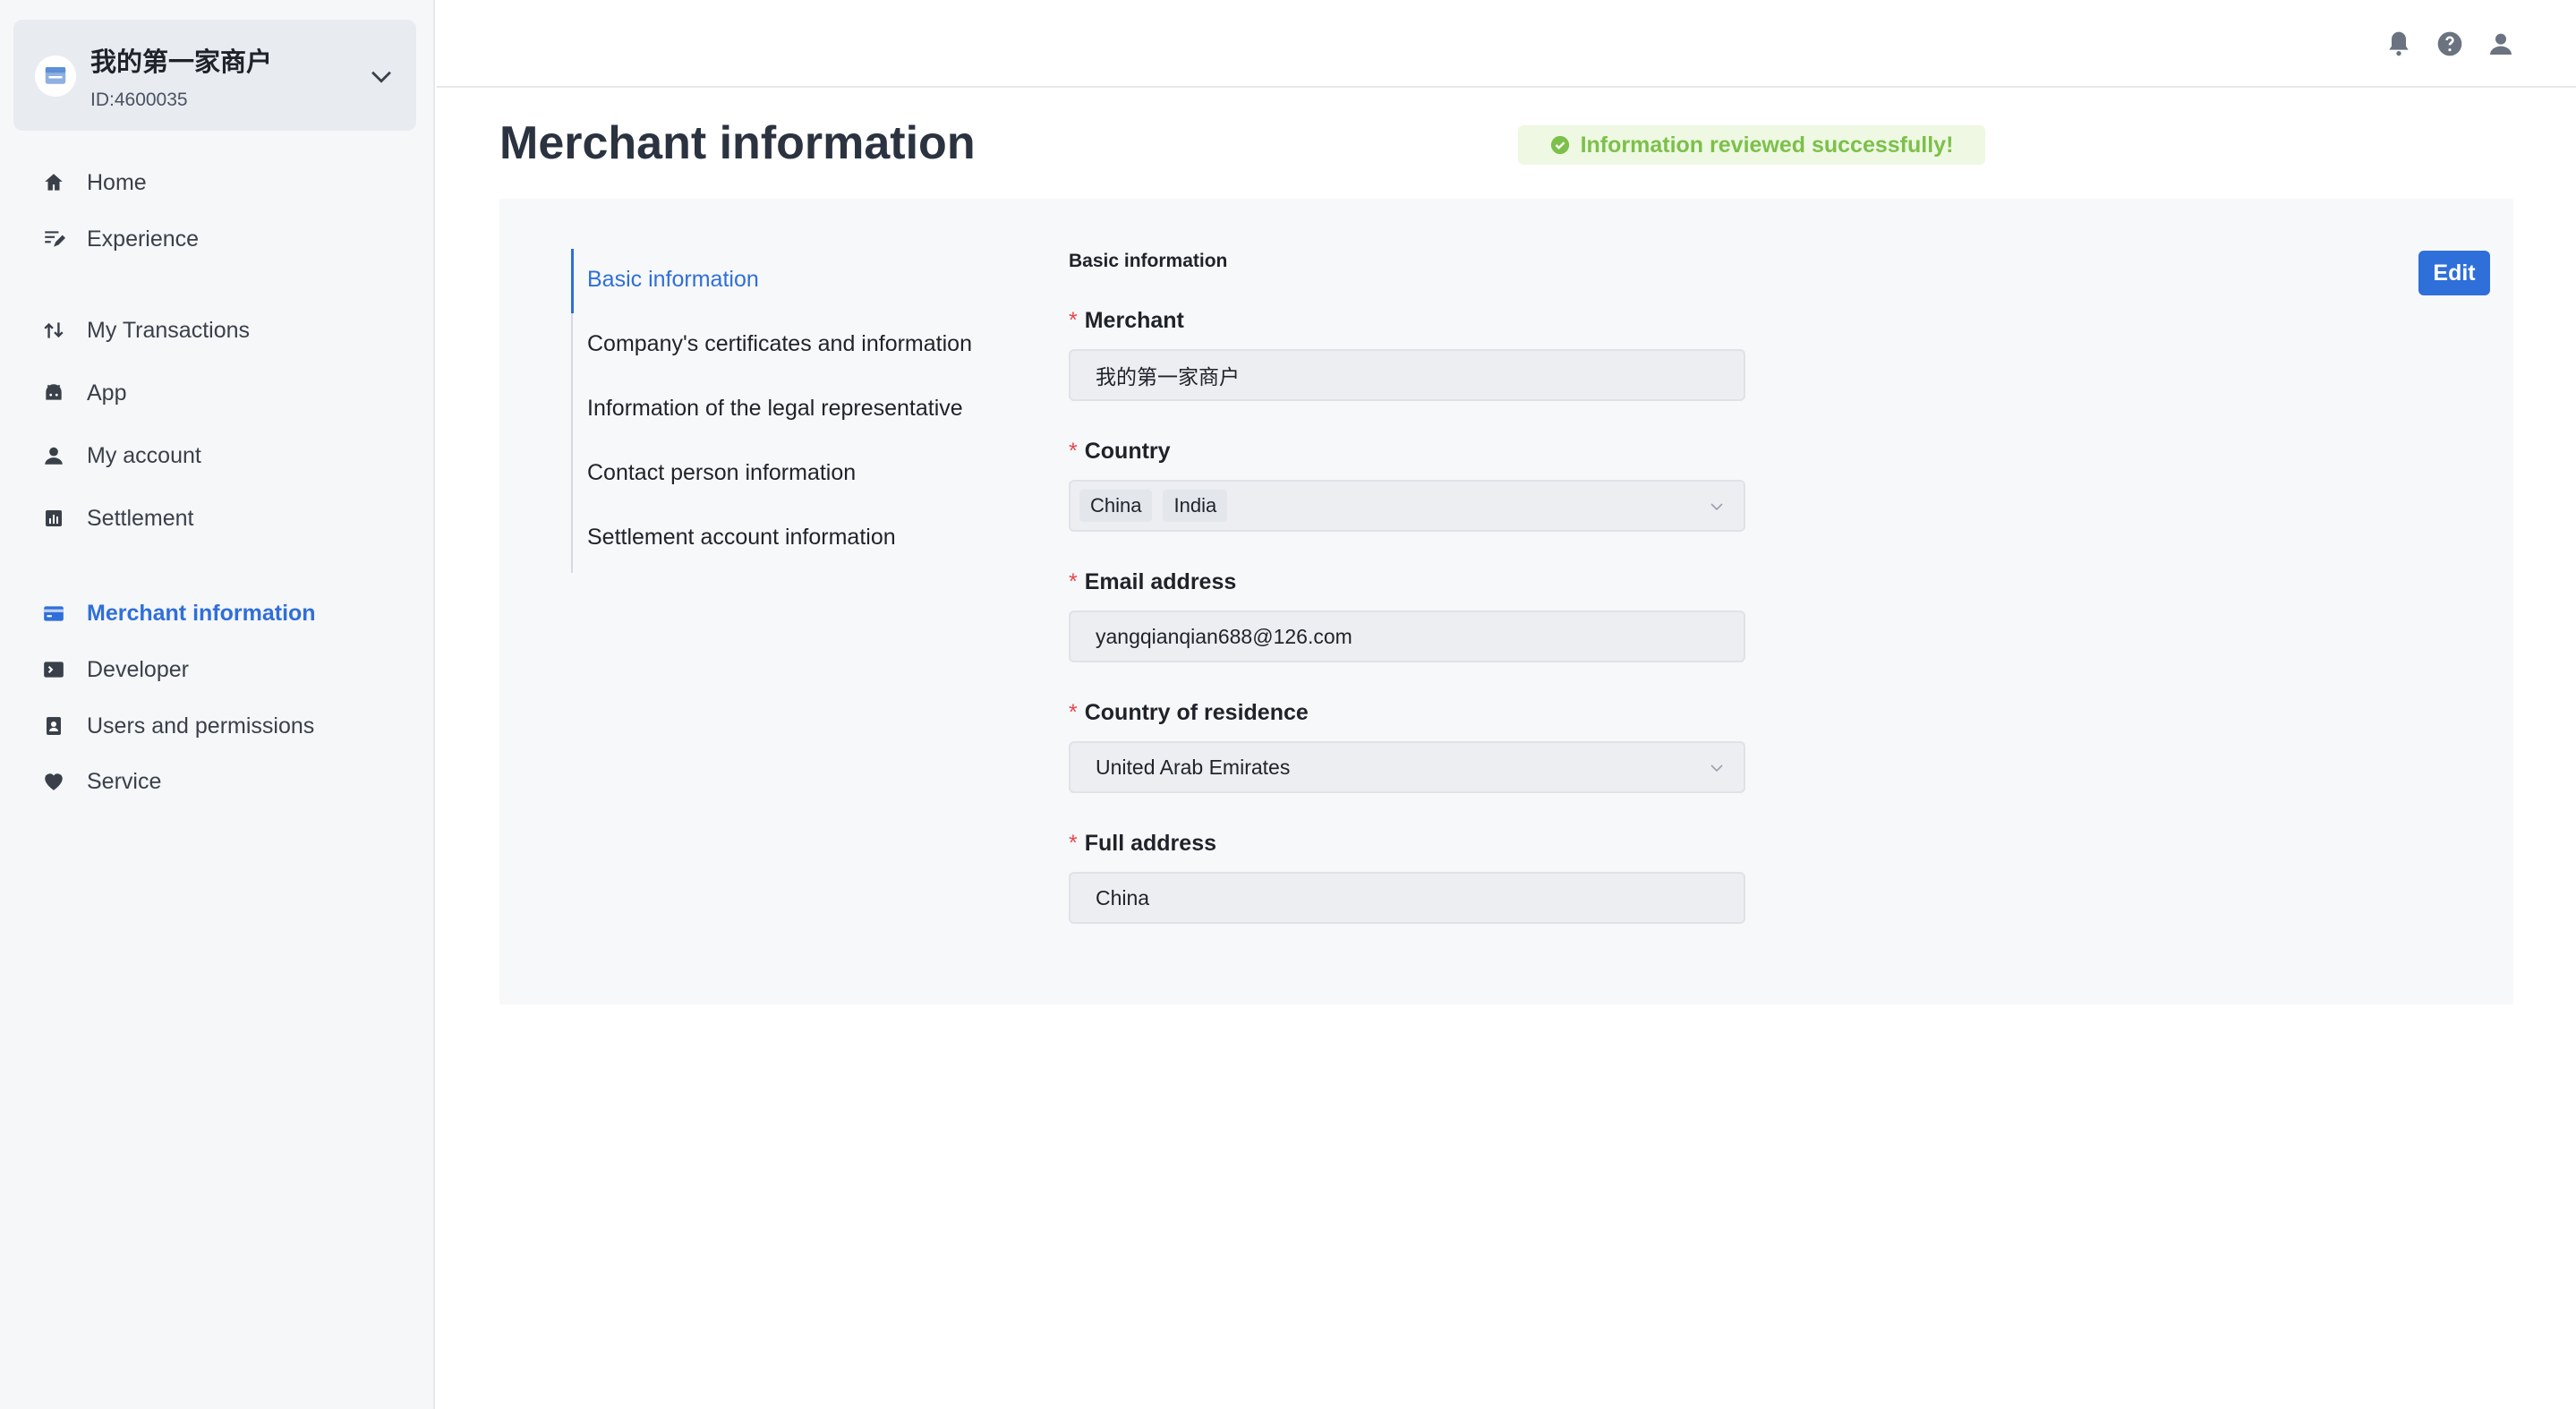  I want to click on sidebar-item-label: My Transactions, so click(169, 330).